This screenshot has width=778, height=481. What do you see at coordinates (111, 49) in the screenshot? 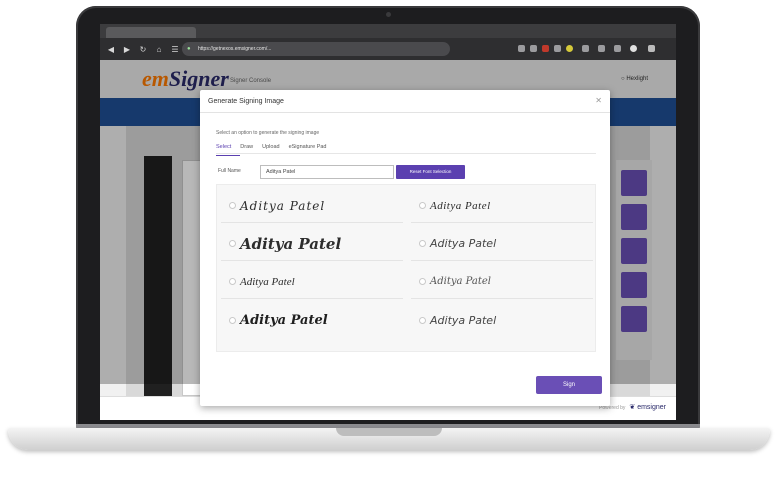
I see `back-icon: ◀` at bounding box center [111, 49].